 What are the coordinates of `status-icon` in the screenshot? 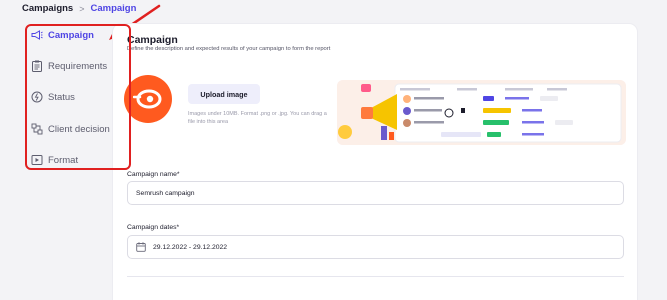 It's located at (37, 97).